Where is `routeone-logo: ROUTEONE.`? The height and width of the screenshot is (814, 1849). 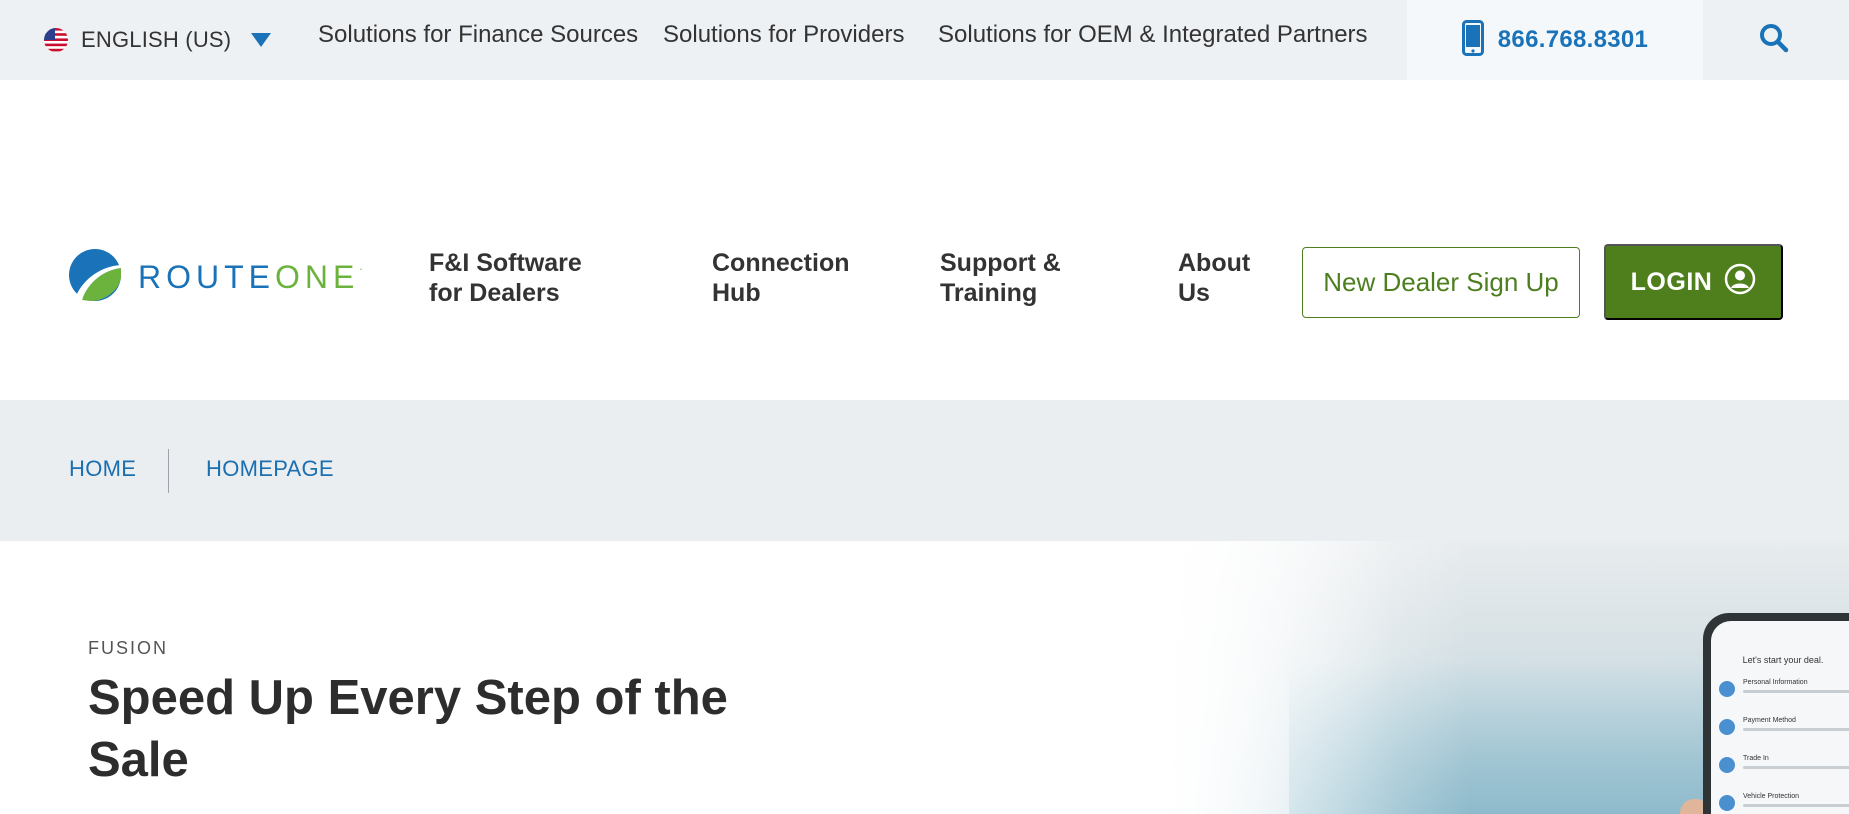
routeone-logo: ROUTEONE. is located at coordinates (215, 277).